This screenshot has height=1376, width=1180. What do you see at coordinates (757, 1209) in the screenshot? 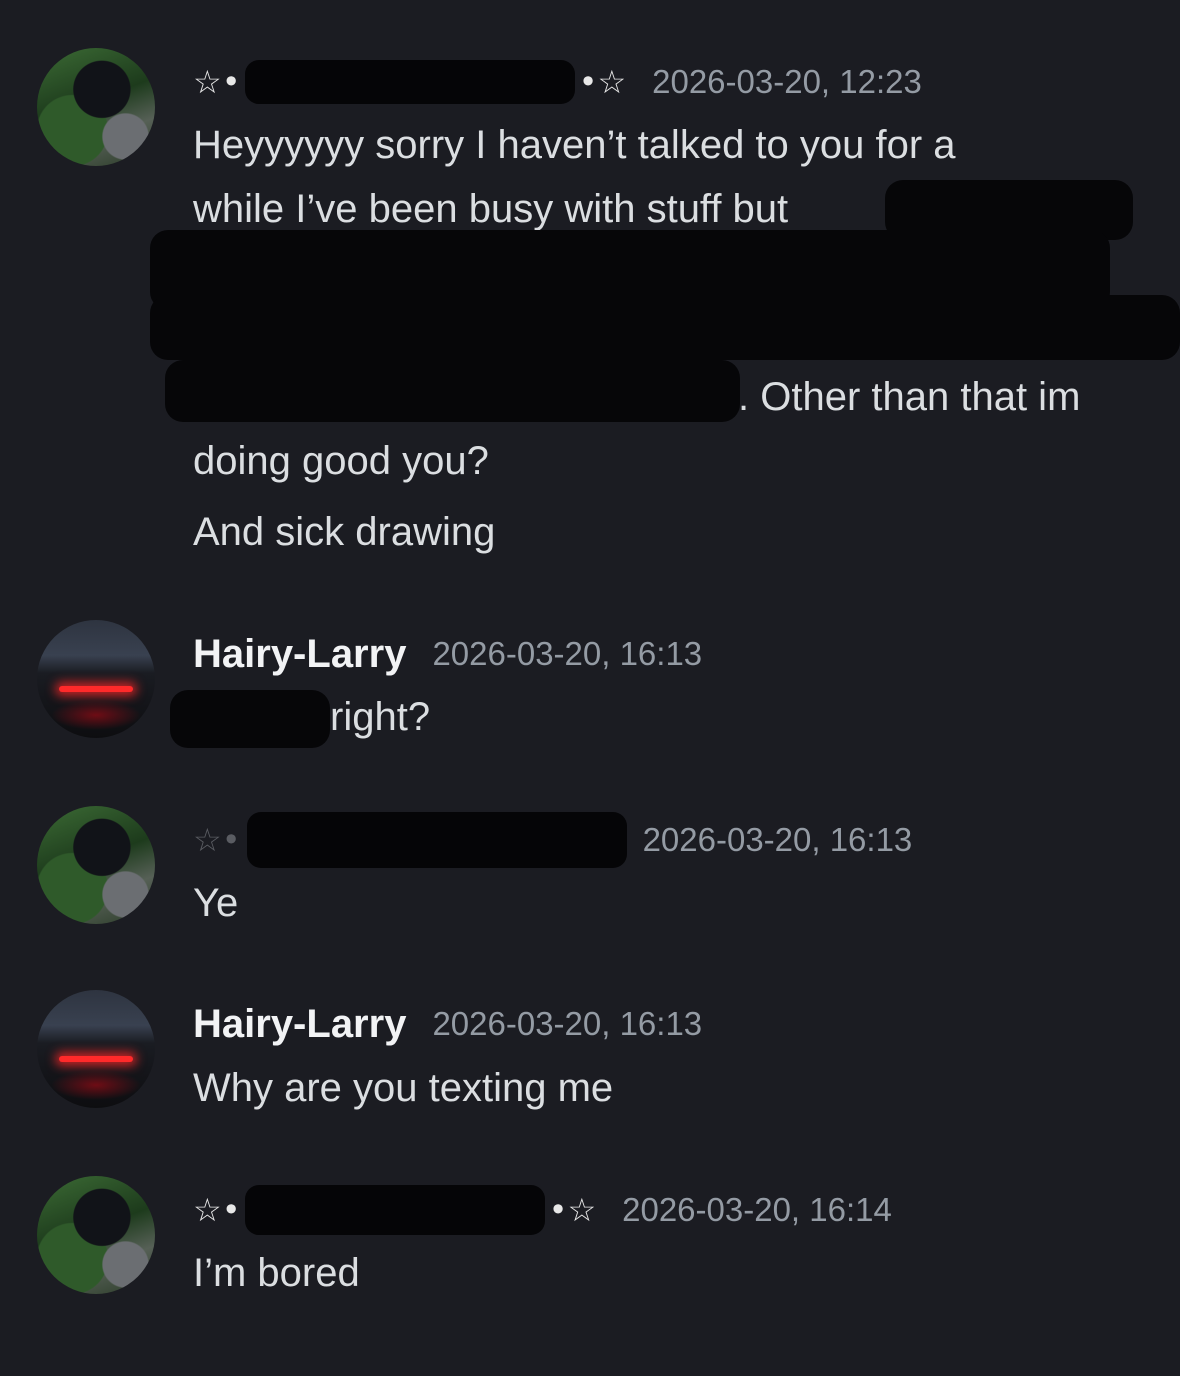
I see `timestamp: 2026-03-20, 16:14` at bounding box center [757, 1209].